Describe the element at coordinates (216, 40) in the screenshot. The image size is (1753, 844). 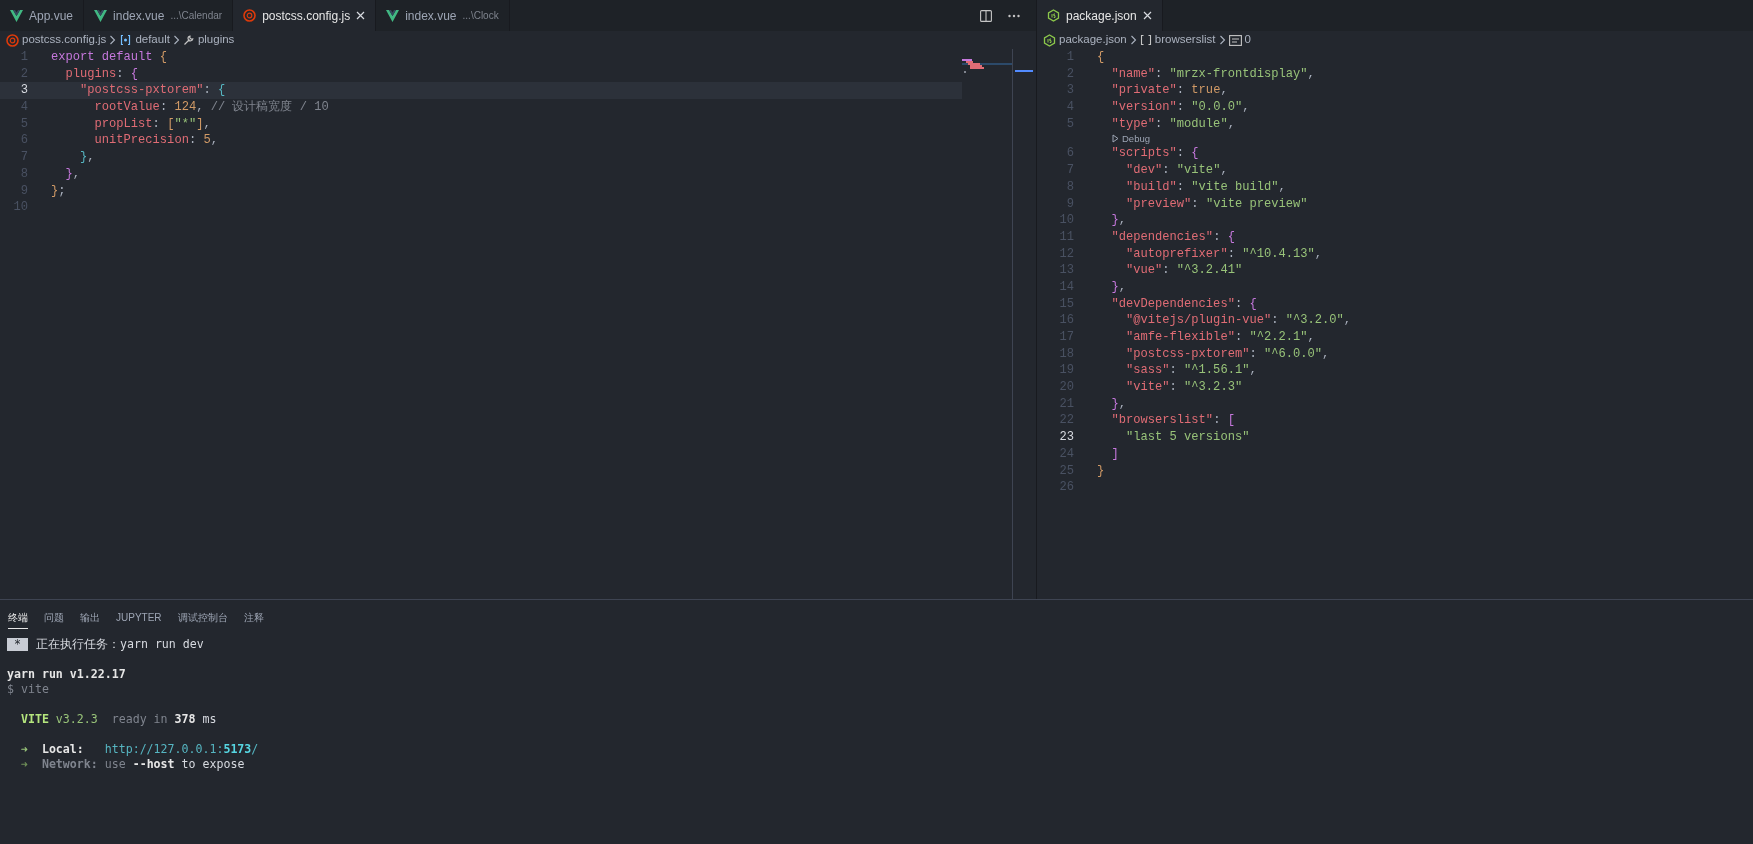
I see `breadcrumb-item: plugins` at that location.